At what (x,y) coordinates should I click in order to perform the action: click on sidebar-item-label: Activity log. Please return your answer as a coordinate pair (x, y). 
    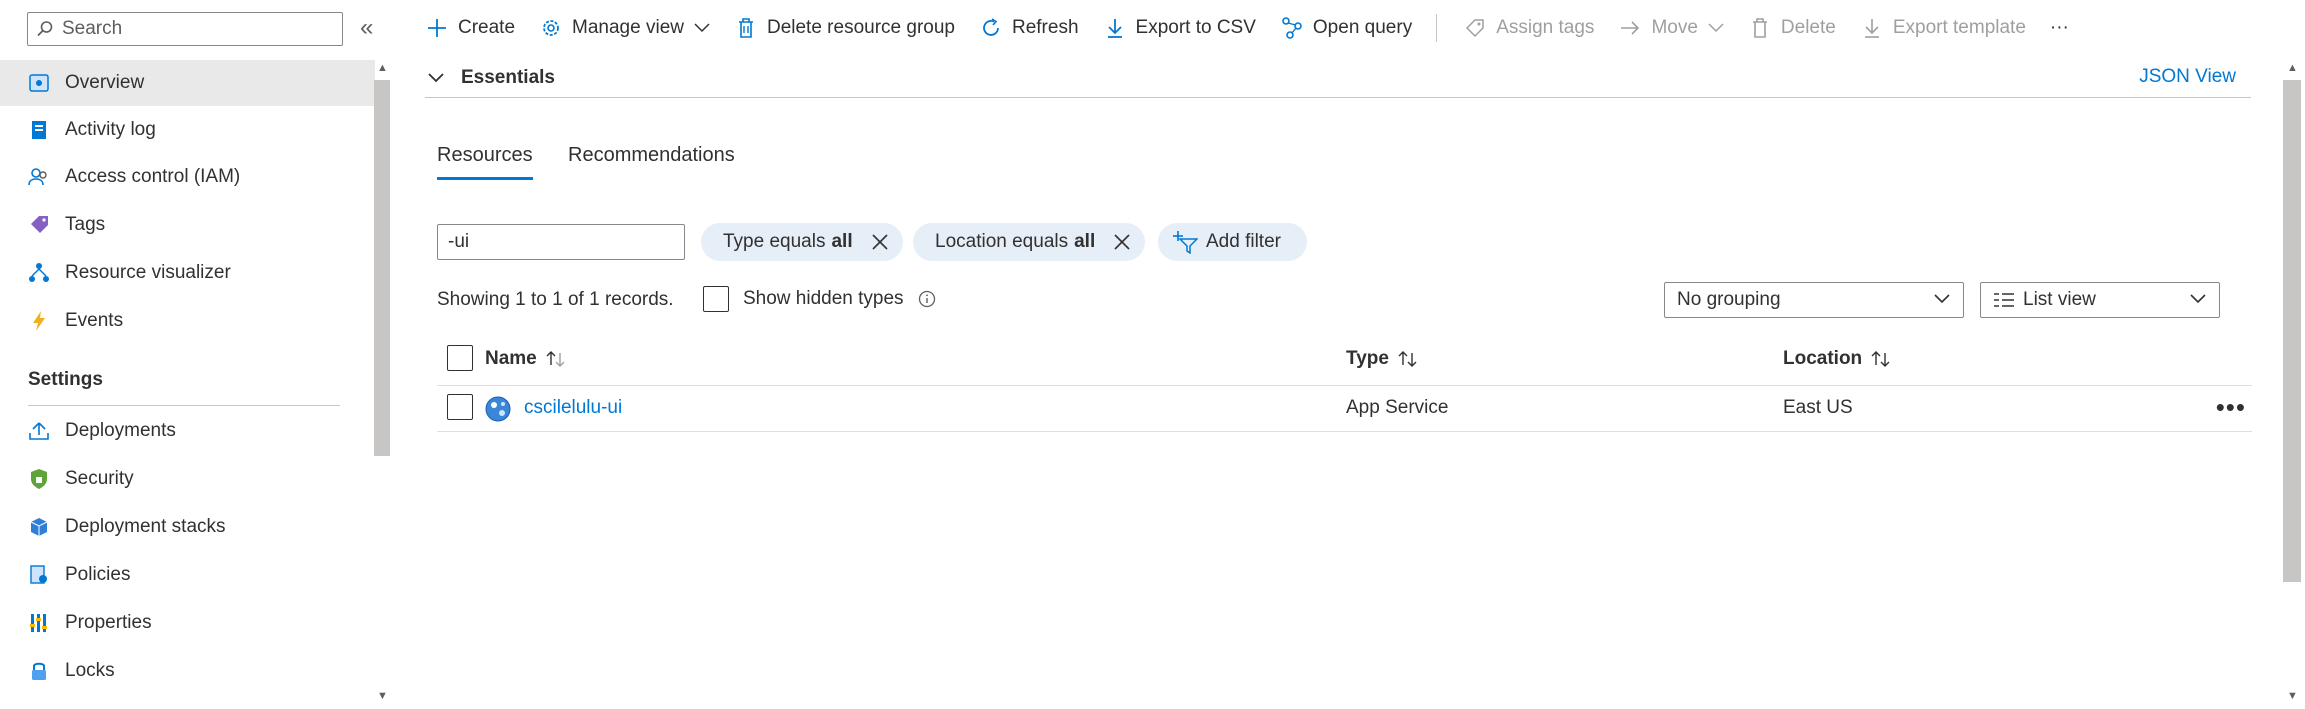
    Looking at the image, I should click on (110, 129).